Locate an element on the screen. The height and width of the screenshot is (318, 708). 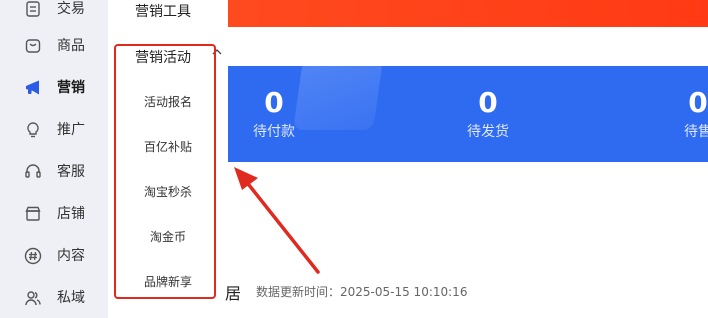
shopping-bag-icon is located at coordinates (33, 46).